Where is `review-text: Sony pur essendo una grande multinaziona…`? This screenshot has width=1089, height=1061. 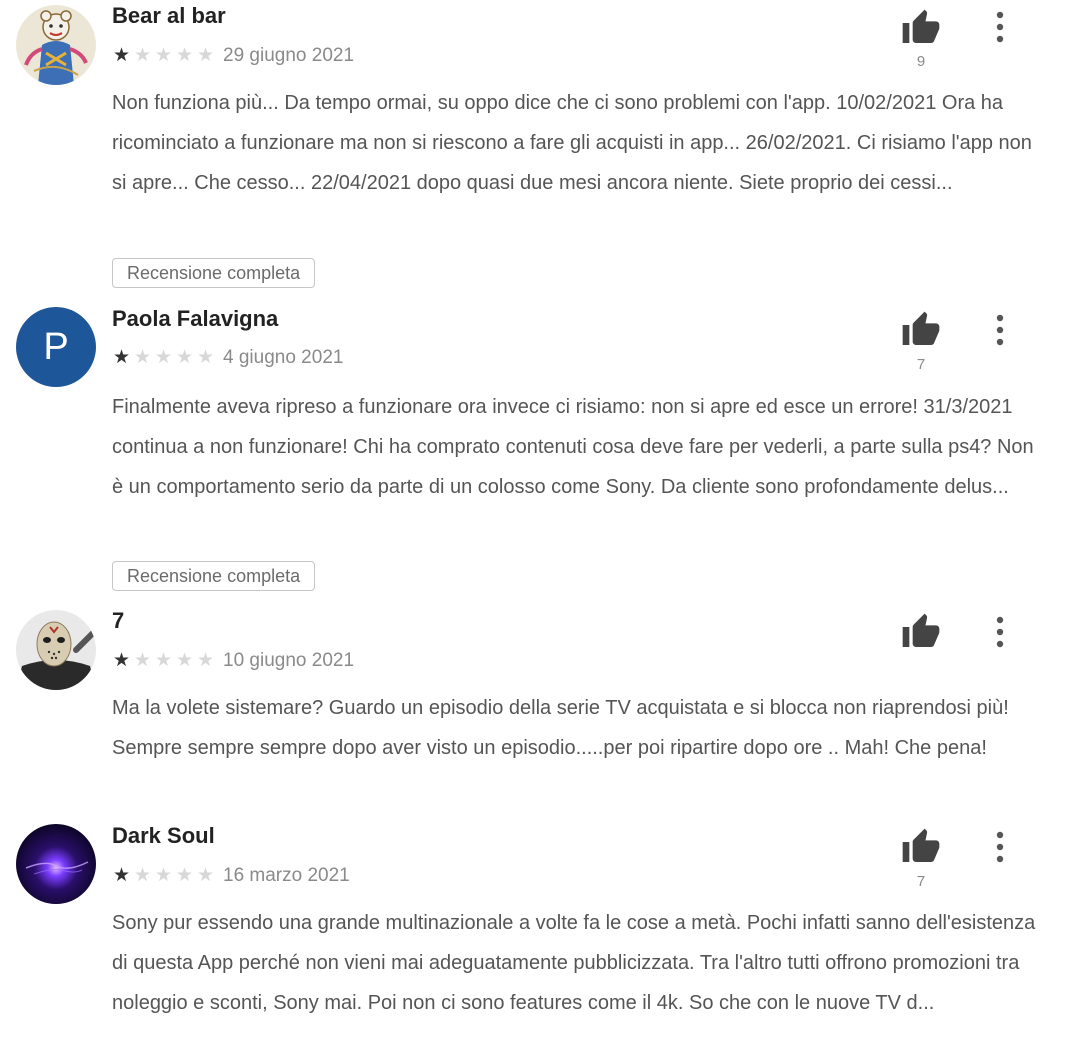
review-text: Sony pur essendo una grande multinaziona… is located at coordinates (574, 963).